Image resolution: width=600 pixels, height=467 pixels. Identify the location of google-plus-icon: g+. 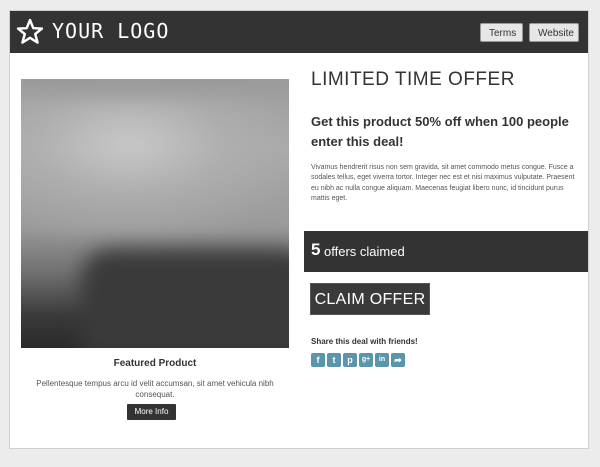
(366, 360).